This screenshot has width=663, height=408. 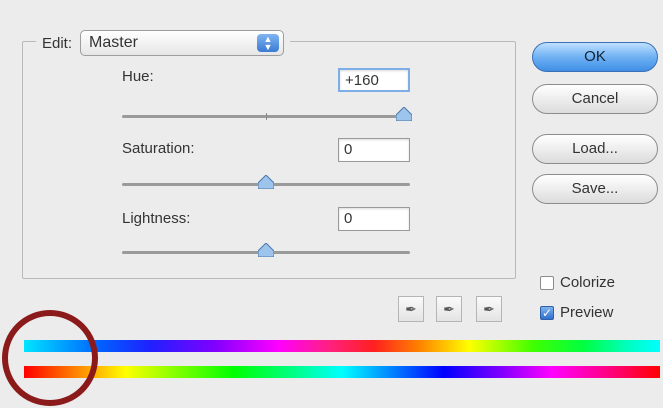 I want to click on edit-select: Master ▲ ▼, so click(x=182, y=43).